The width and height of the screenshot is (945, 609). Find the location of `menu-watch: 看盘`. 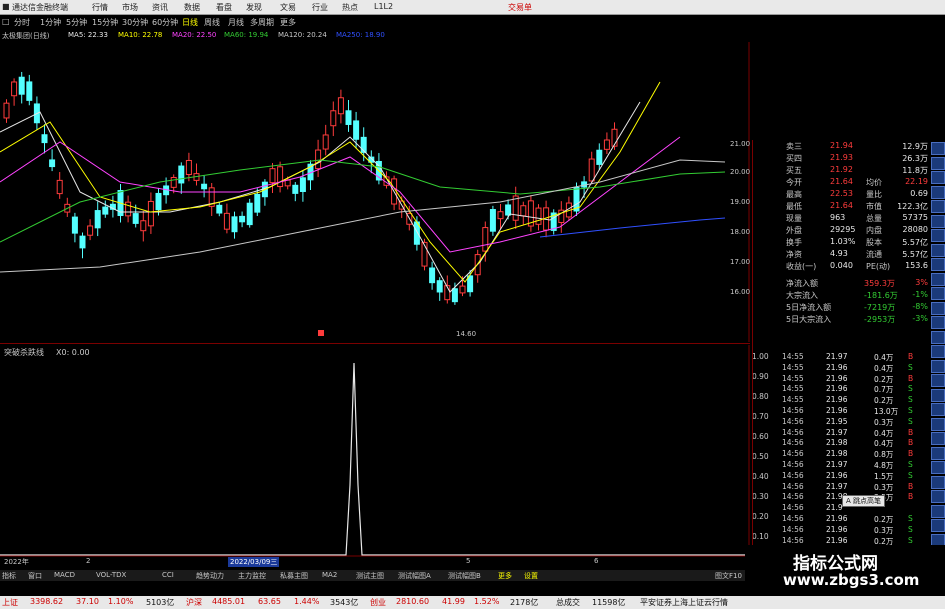

menu-watch: 看盘 is located at coordinates (224, 7).